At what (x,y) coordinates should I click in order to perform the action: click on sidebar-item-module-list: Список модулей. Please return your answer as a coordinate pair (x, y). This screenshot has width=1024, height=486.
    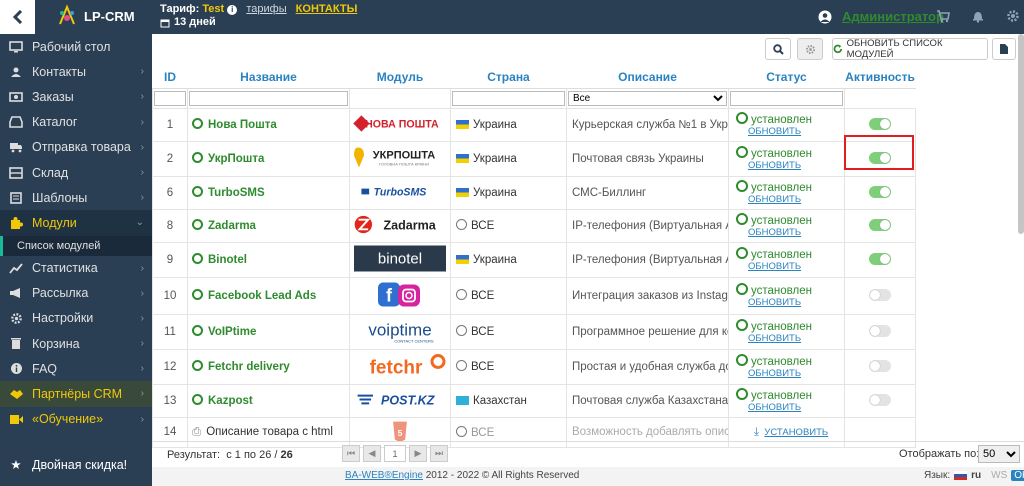
    Looking at the image, I should click on (76, 245).